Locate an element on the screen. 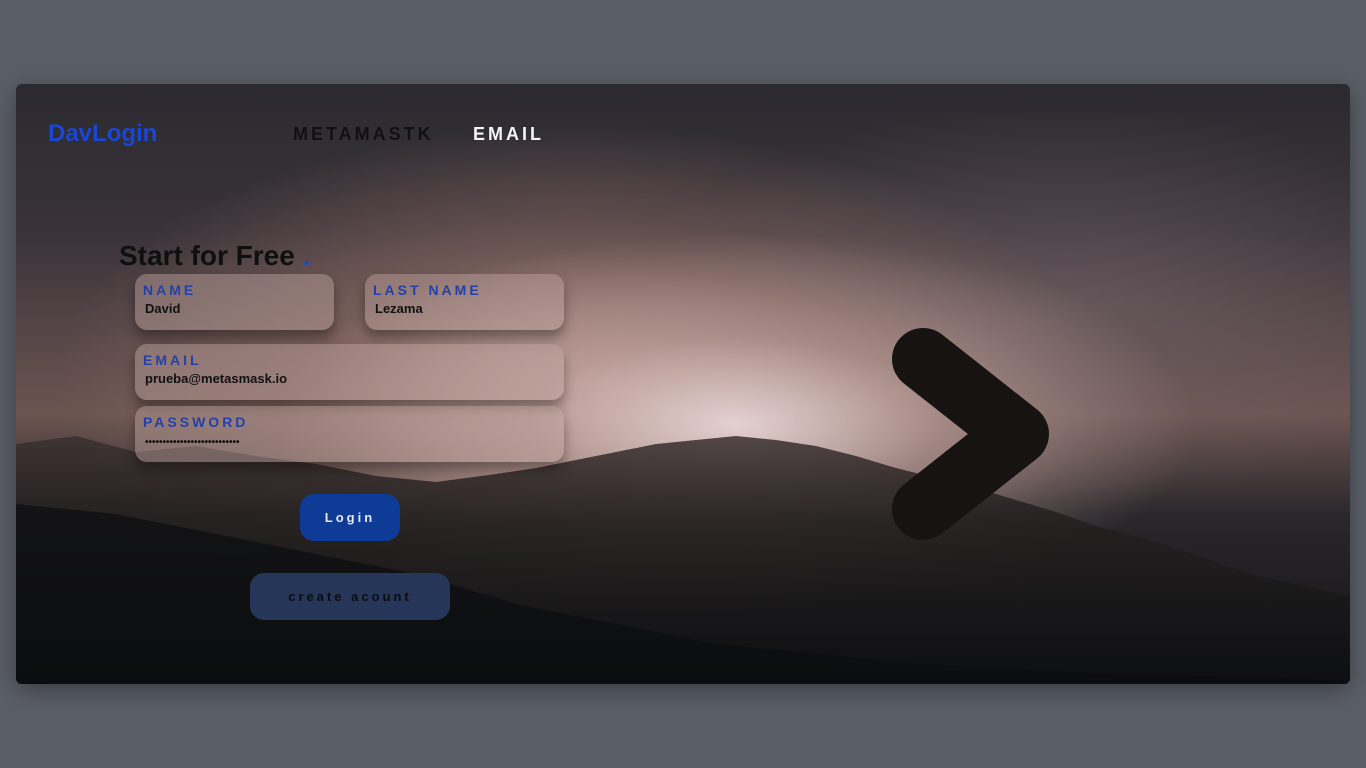 The width and height of the screenshot is (1366, 768). login-button: Login is located at coordinates (350, 517).